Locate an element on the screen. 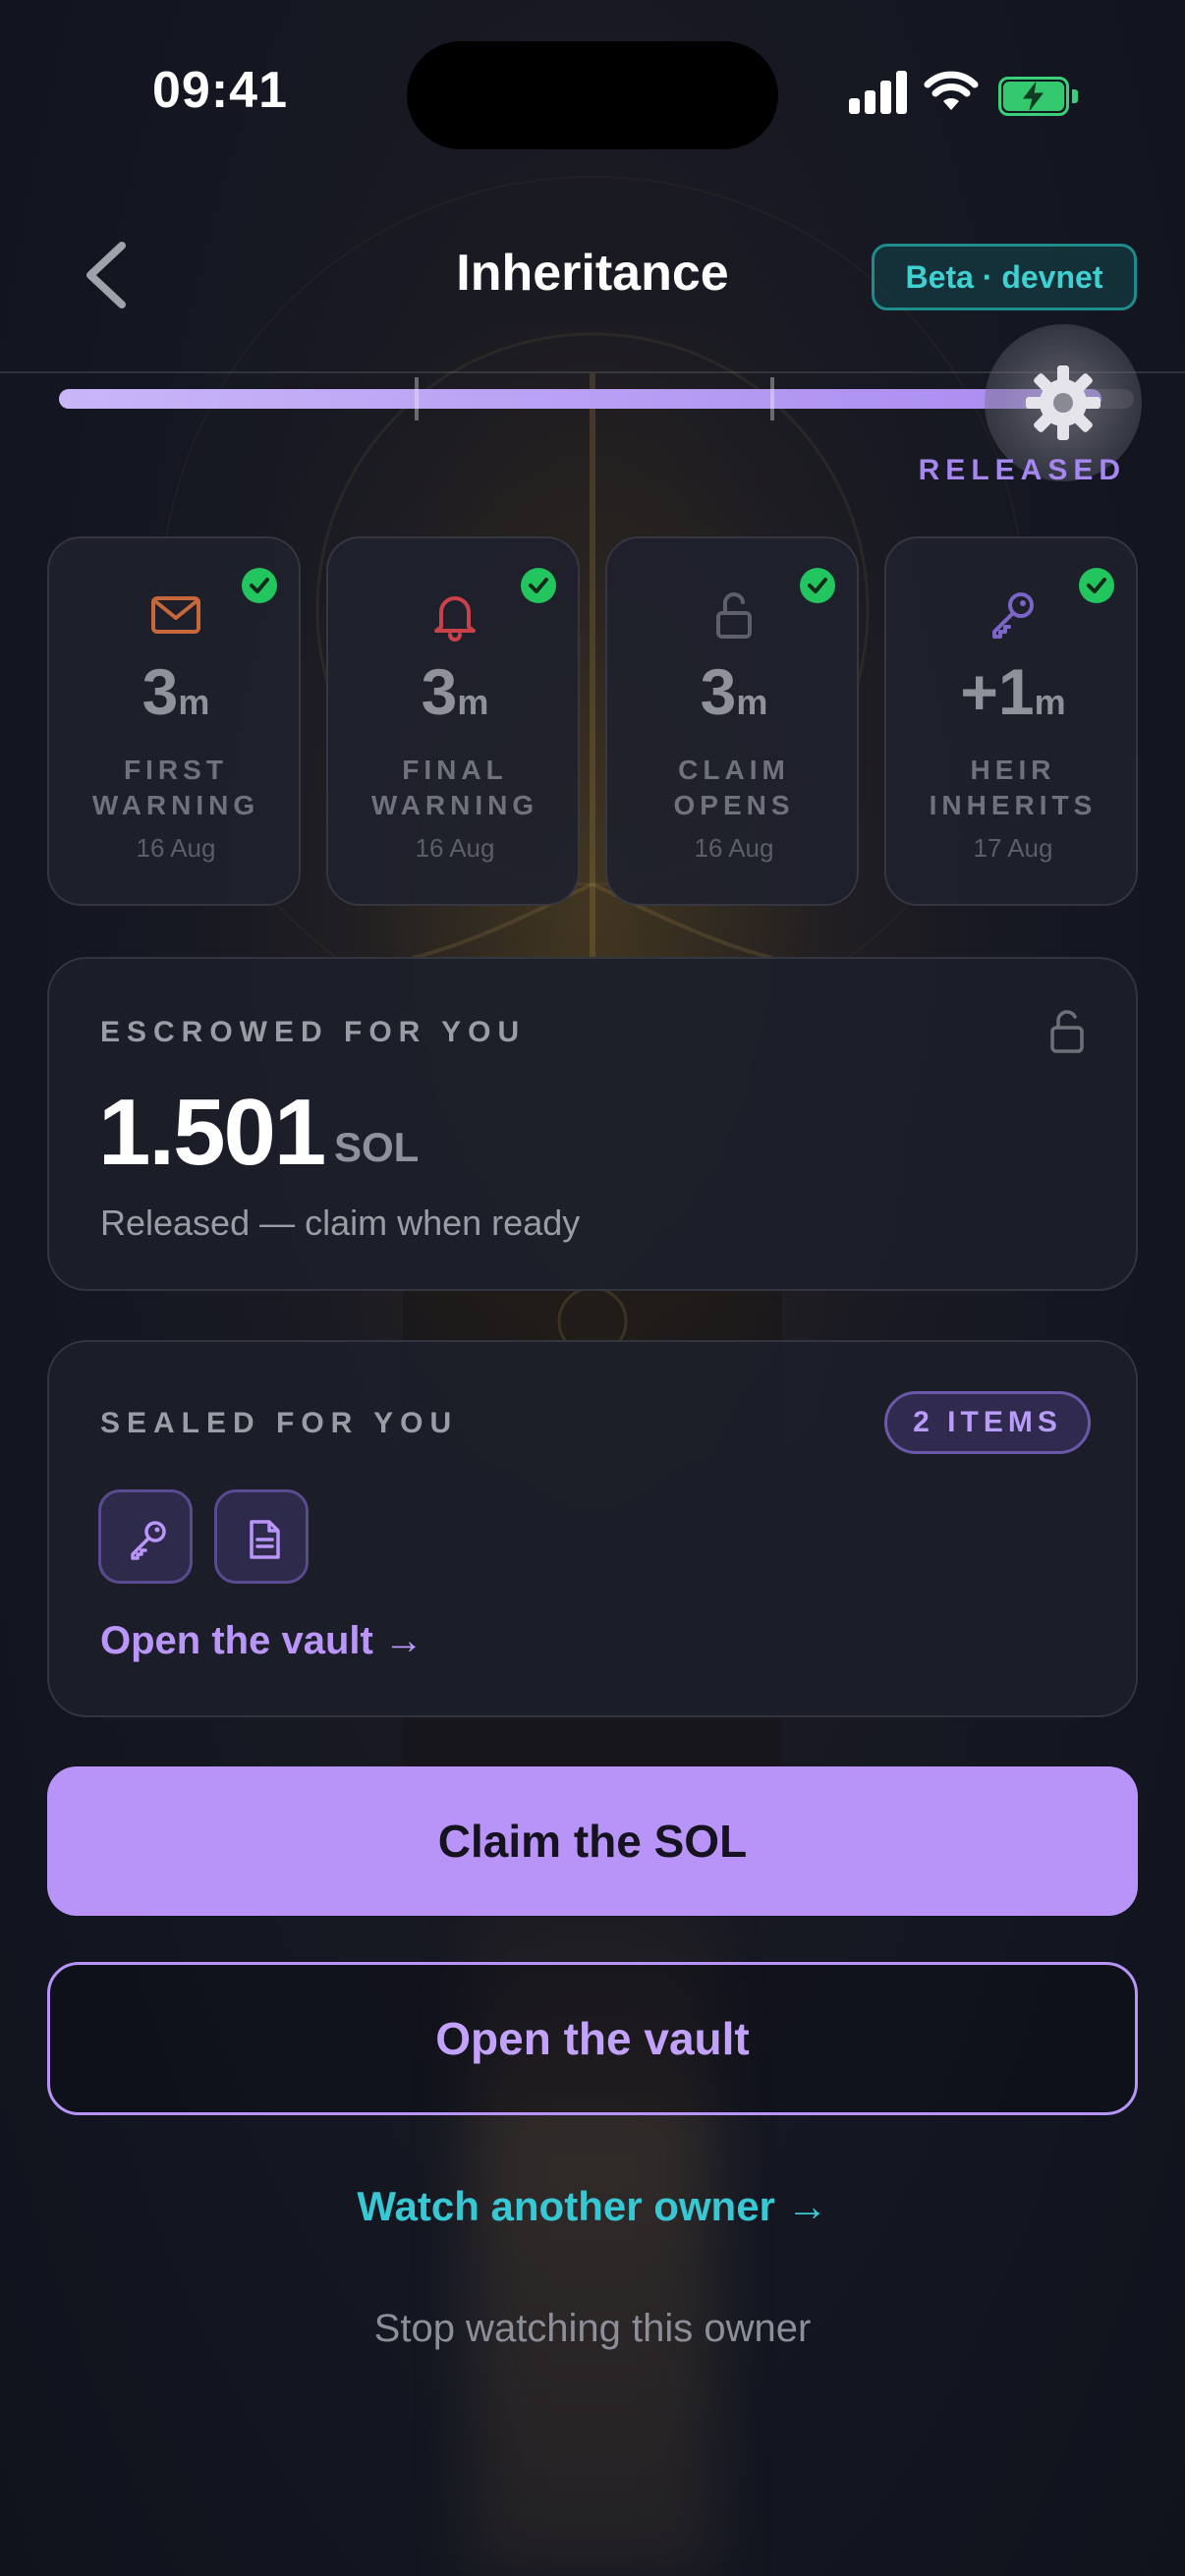 The width and height of the screenshot is (1185, 2576). timeline-card-heir-inherits: +1m HEIR INHERITS 17 Aug is located at coordinates (1011, 721).